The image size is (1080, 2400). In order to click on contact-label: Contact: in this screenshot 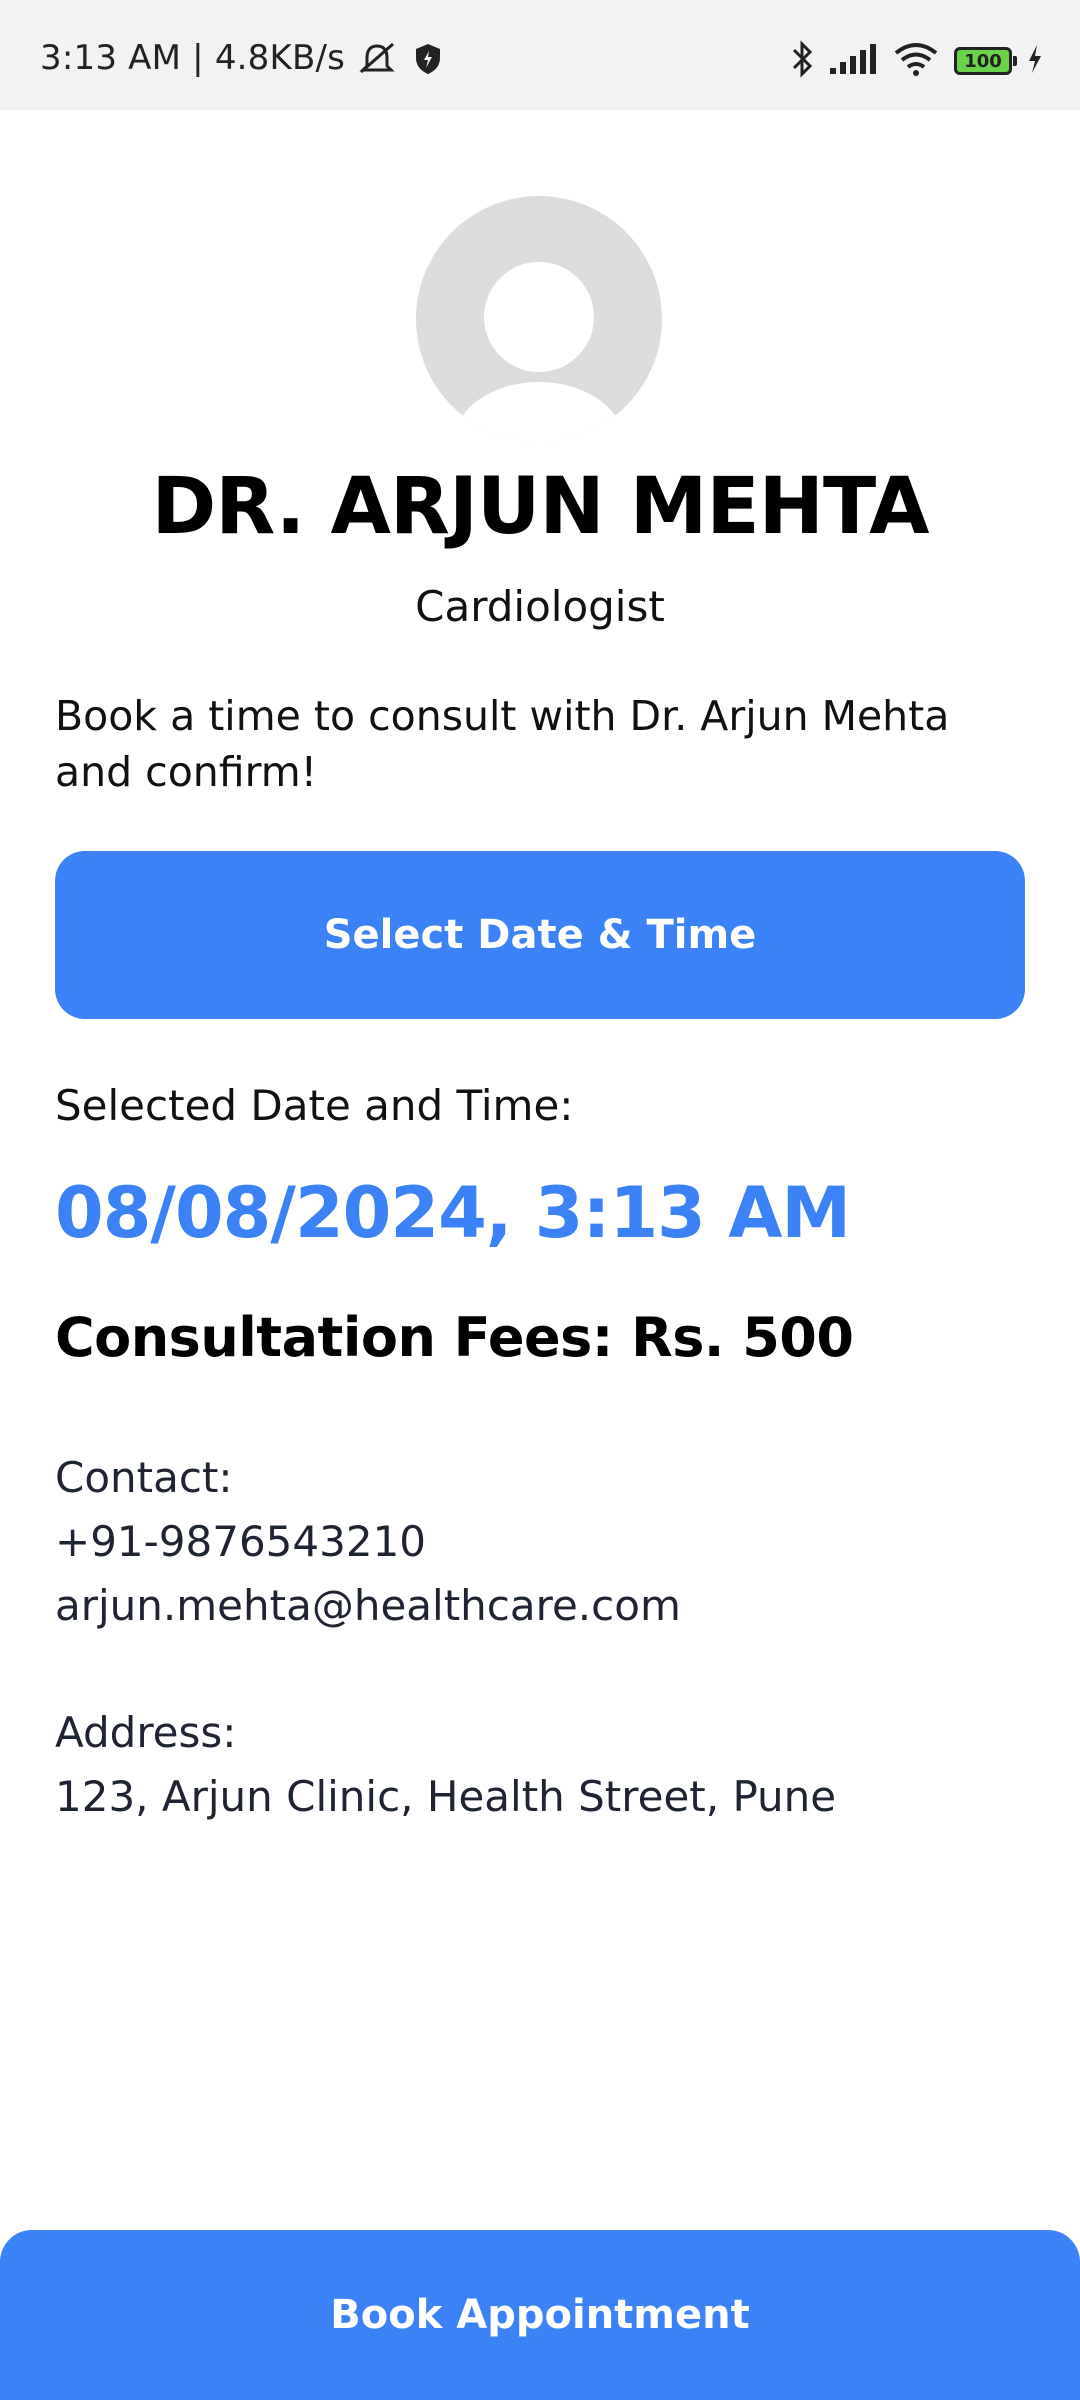, I will do `click(144, 1477)`.